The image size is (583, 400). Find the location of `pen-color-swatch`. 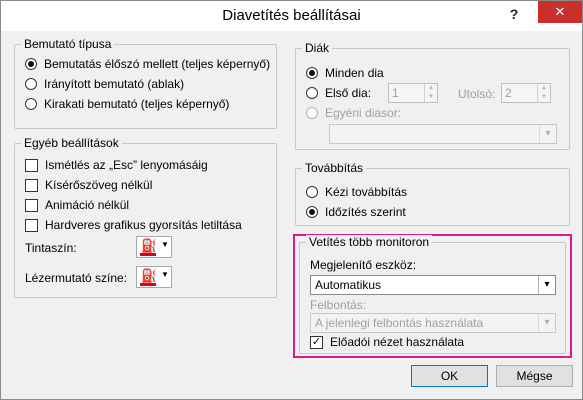

pen-color-swatch is located at coordinates (148, 254).